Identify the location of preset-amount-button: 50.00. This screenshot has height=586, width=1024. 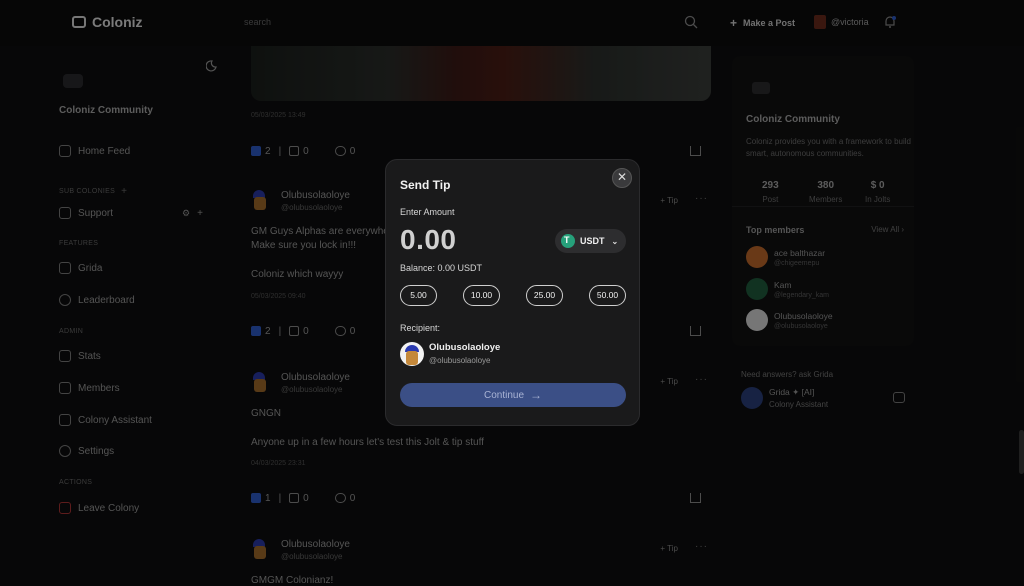
(607, 295).